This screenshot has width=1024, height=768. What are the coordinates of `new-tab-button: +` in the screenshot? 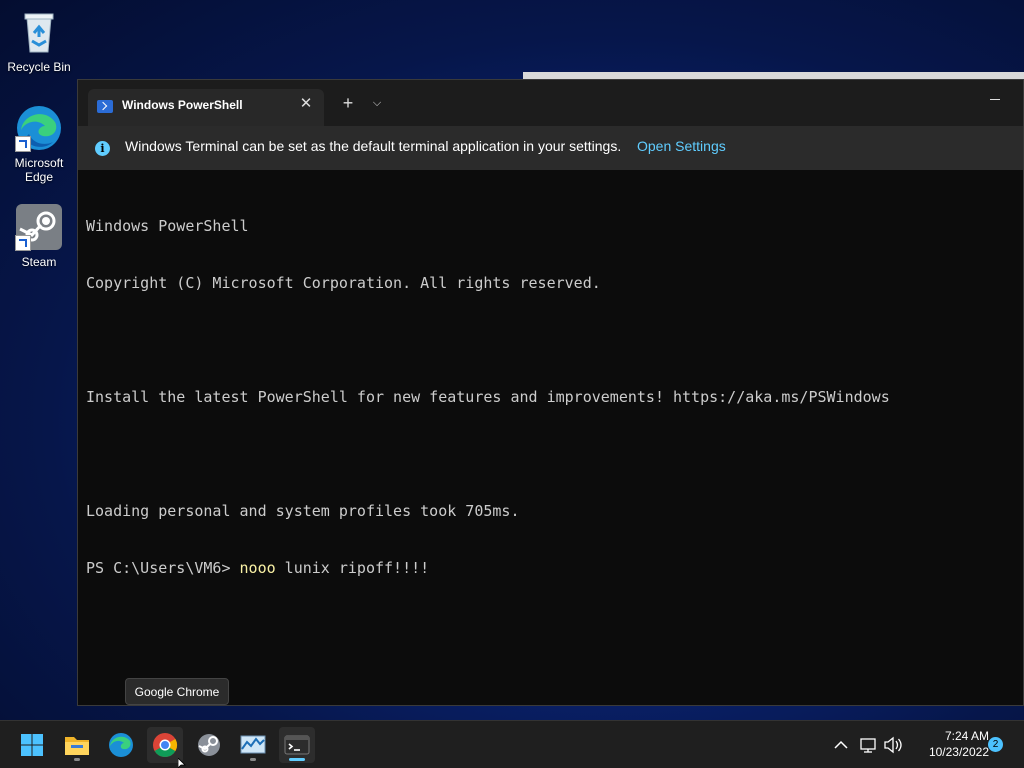 It's located at (348, 103).